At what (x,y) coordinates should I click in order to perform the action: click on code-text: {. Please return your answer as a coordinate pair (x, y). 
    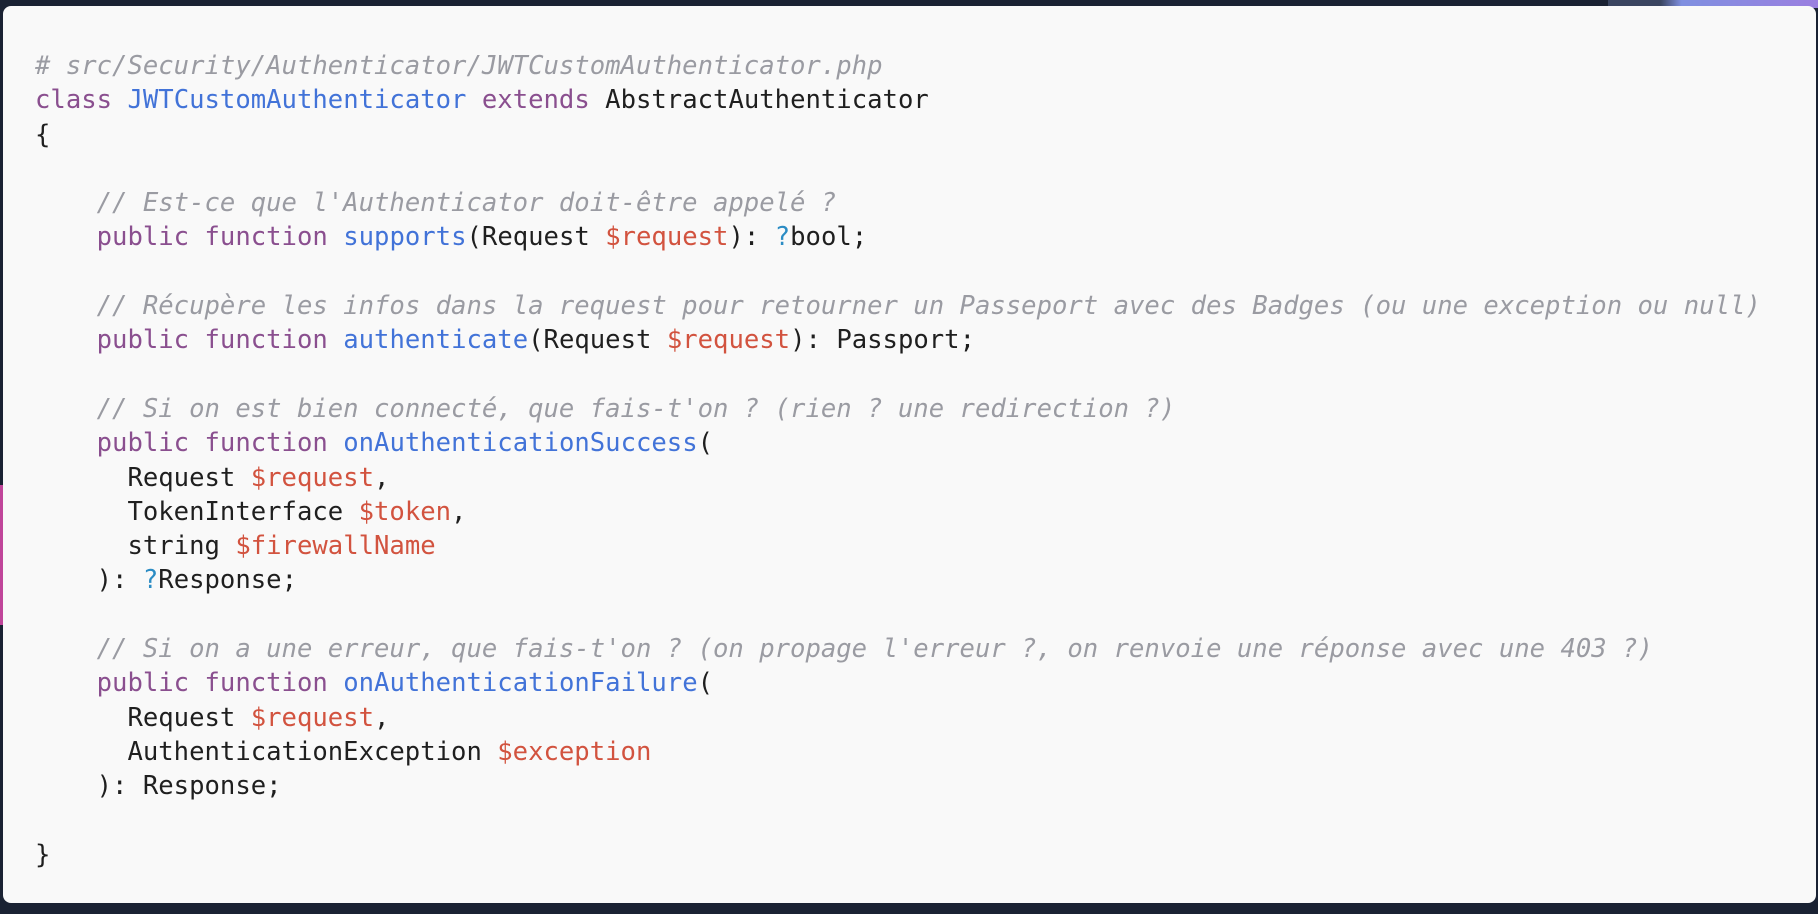
    Looking at the image, I should click on (43, 134).